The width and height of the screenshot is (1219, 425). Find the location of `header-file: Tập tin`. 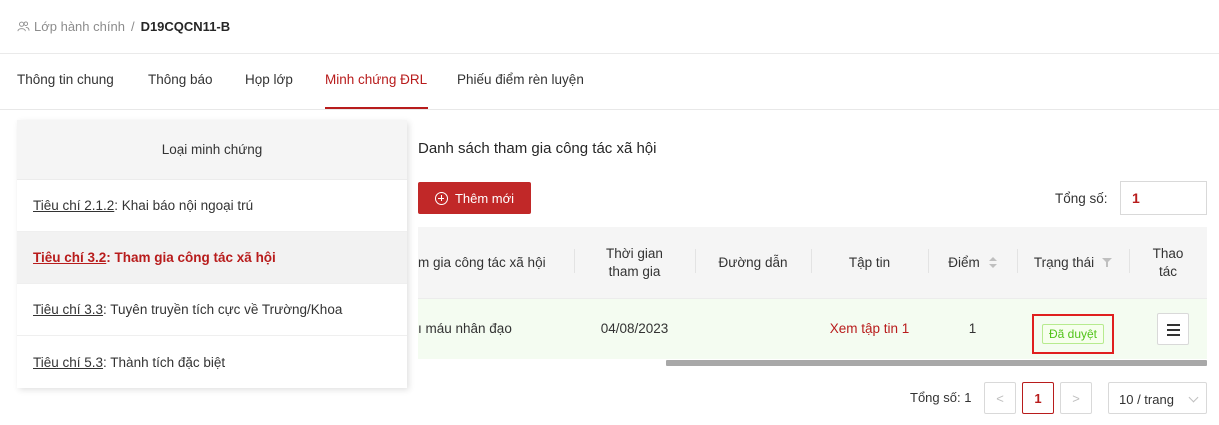

header-file: Tập tin is located at coordinates (869, 262).